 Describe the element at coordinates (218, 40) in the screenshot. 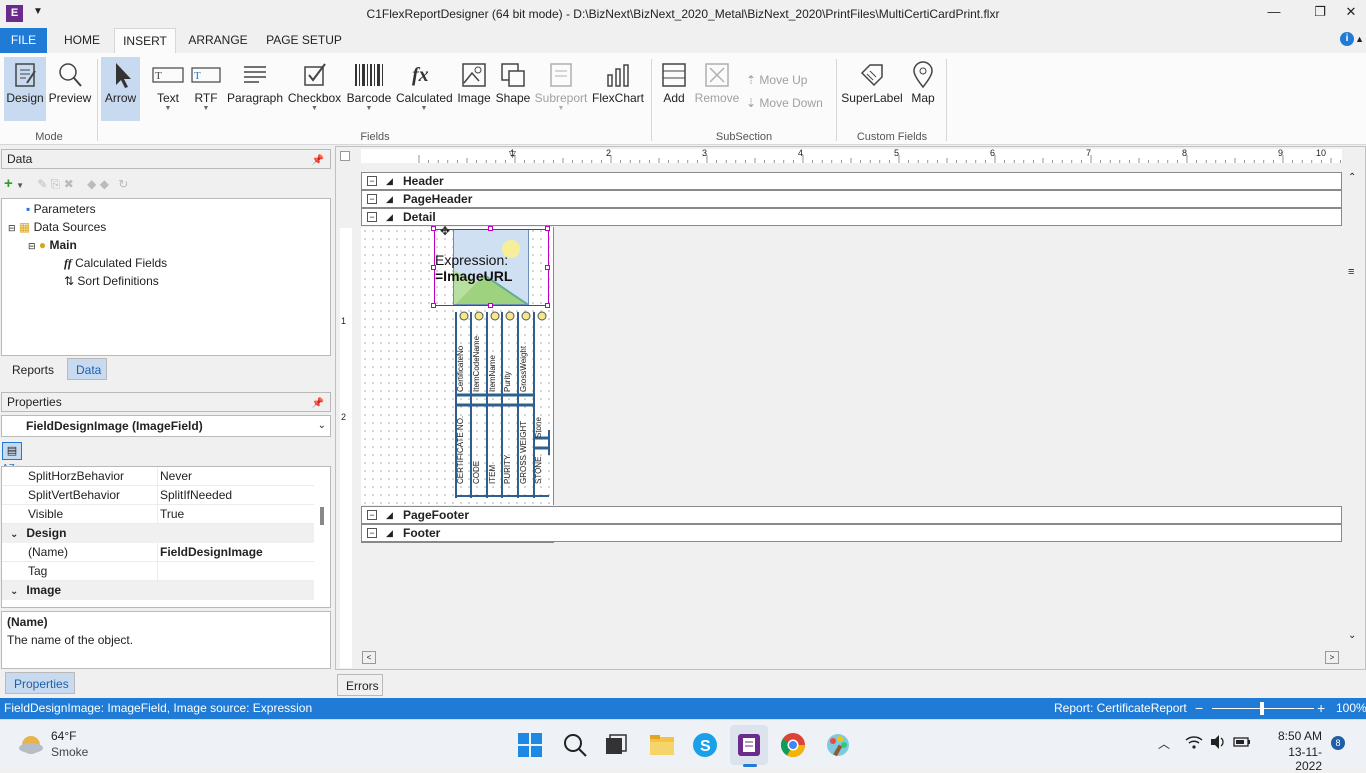

I see `tab-arrange: ARRANGE` at that location.